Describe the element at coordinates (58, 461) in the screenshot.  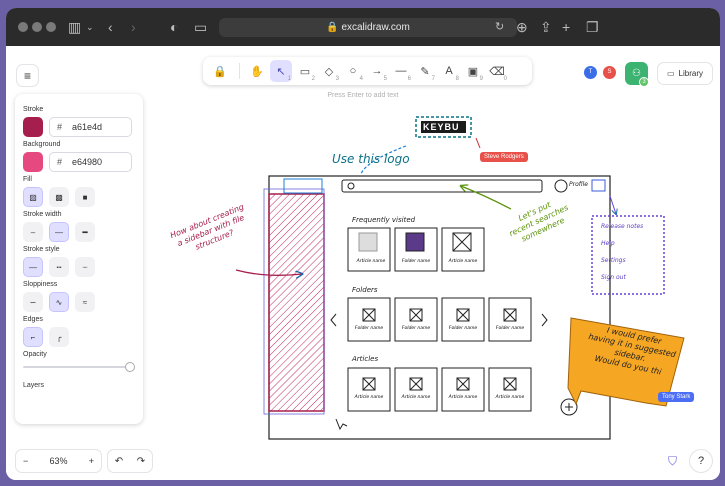
I see `zoom-level: 63%` at that location.